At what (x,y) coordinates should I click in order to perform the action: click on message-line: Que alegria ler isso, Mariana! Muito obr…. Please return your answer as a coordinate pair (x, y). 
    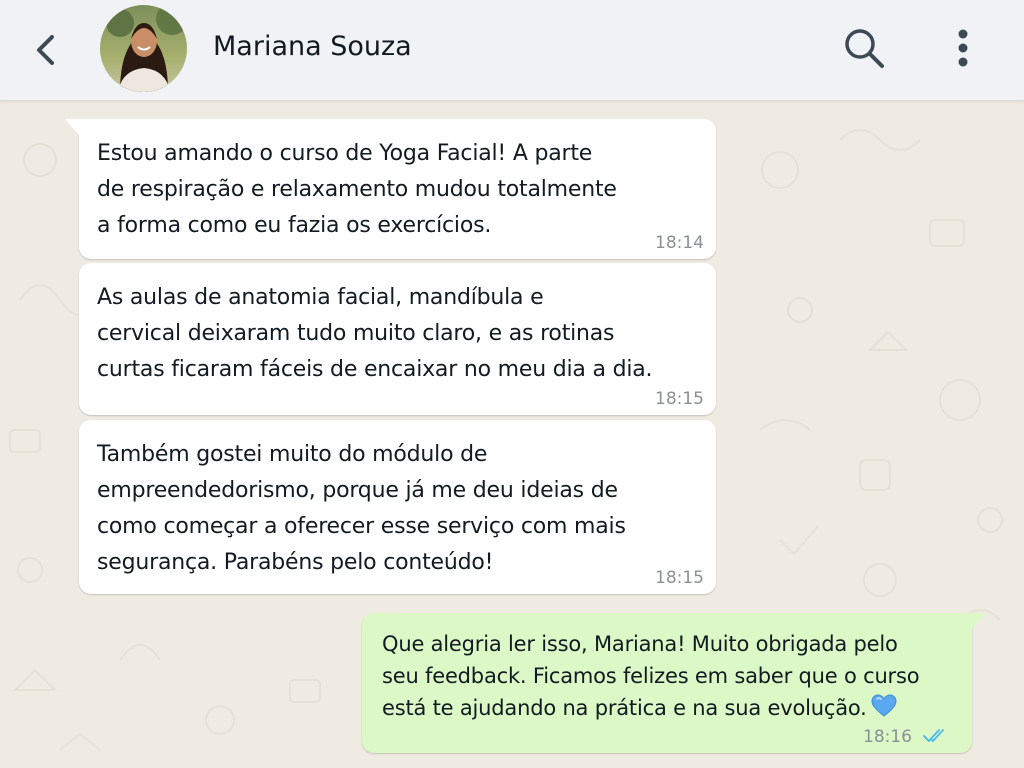
    Looking at the image, I should click on (640, 644).